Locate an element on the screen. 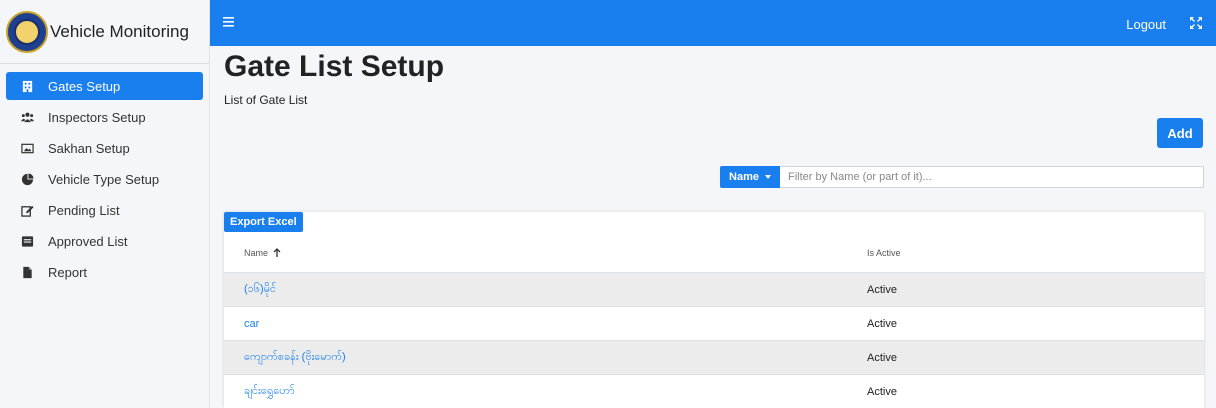  image-icon is located at coordinates (27, 148).